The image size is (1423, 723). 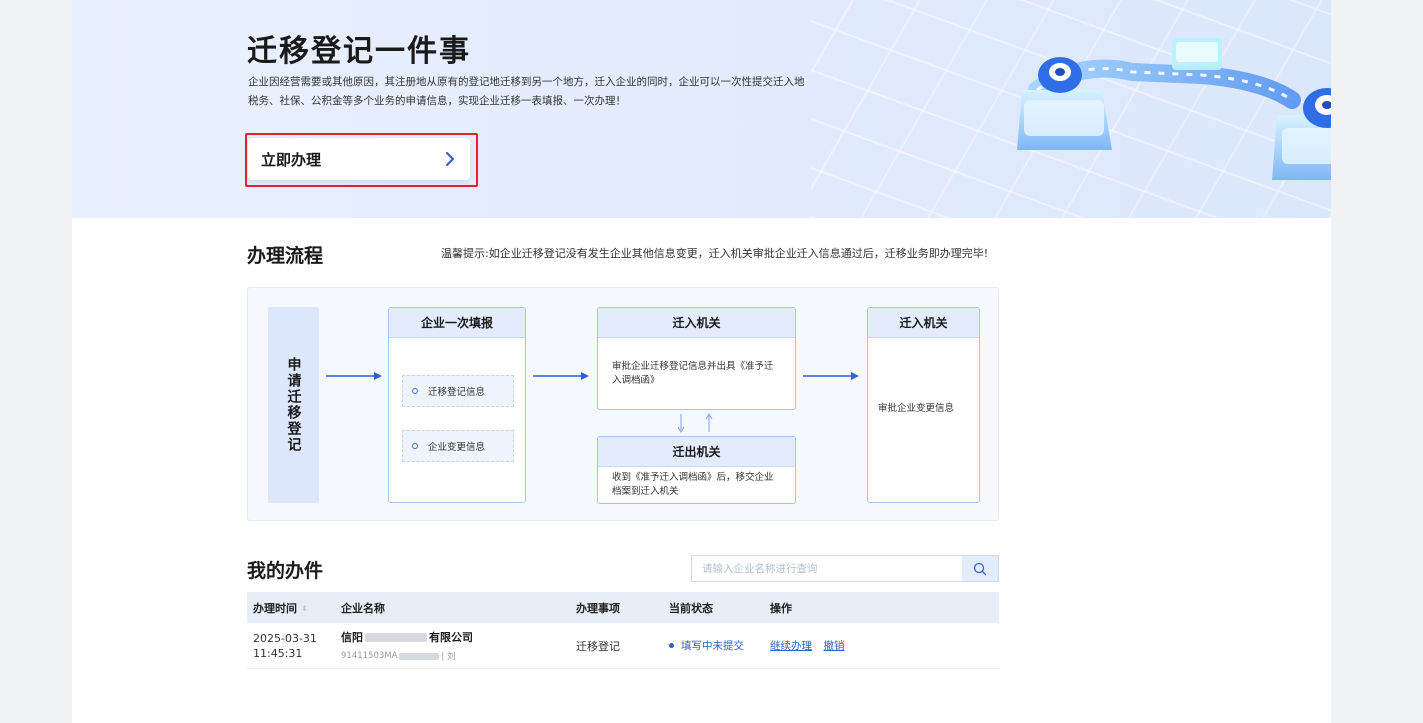 I want to click on step3-desc: 收到《准予迁入调档函》后，移交企业档案到迁入机关, so click(x=693, y=484).